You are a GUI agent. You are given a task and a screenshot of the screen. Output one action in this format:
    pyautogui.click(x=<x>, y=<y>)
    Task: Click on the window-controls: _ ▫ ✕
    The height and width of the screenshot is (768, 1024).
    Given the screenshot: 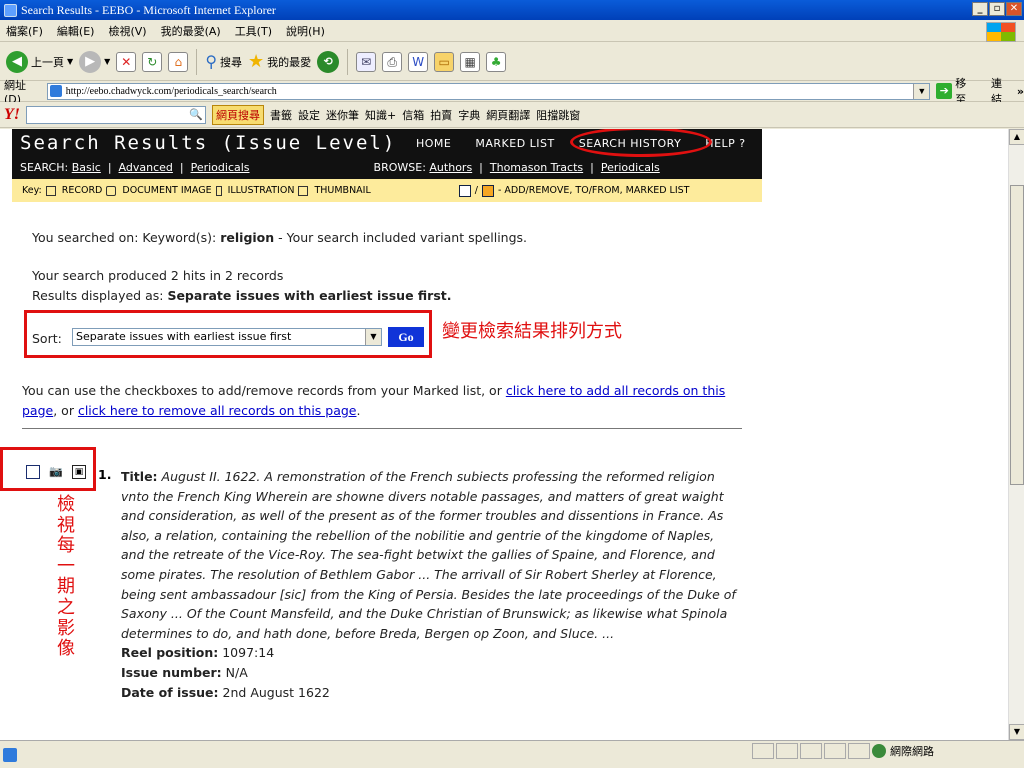 What is the action you would take?
    pyautogui.click(x=997, y=9)
    